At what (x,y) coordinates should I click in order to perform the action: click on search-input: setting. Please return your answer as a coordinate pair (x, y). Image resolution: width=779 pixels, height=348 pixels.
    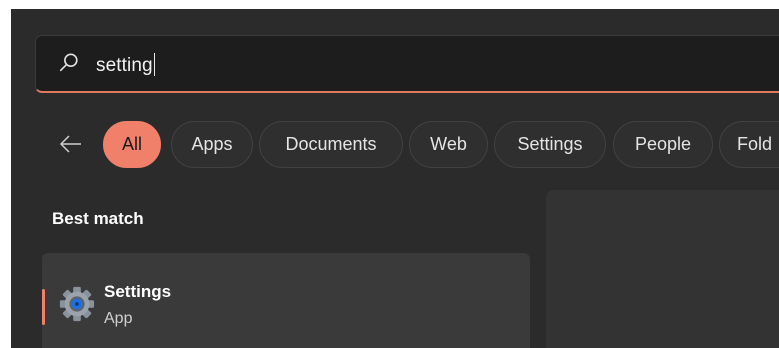
    Looking at the image, I should click on (125, 65).